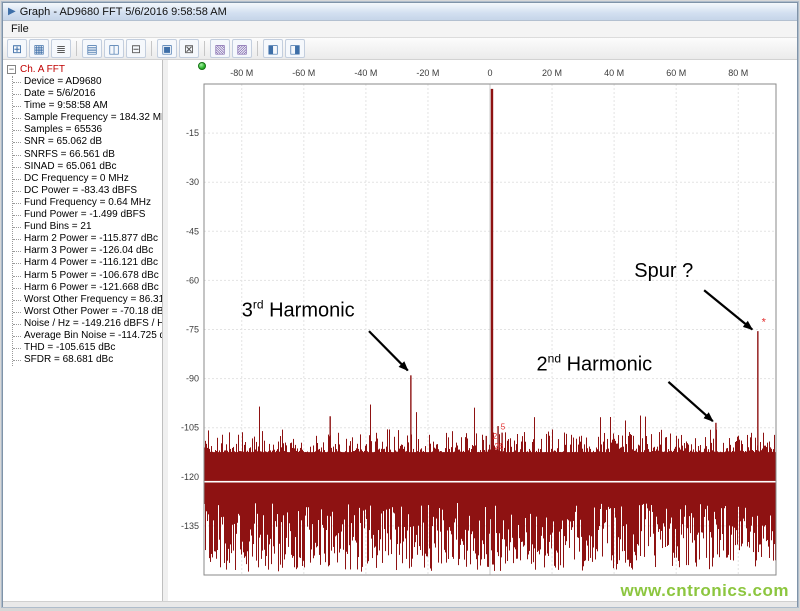  I want to click on form-view-button: ▤, so click(92, 48).